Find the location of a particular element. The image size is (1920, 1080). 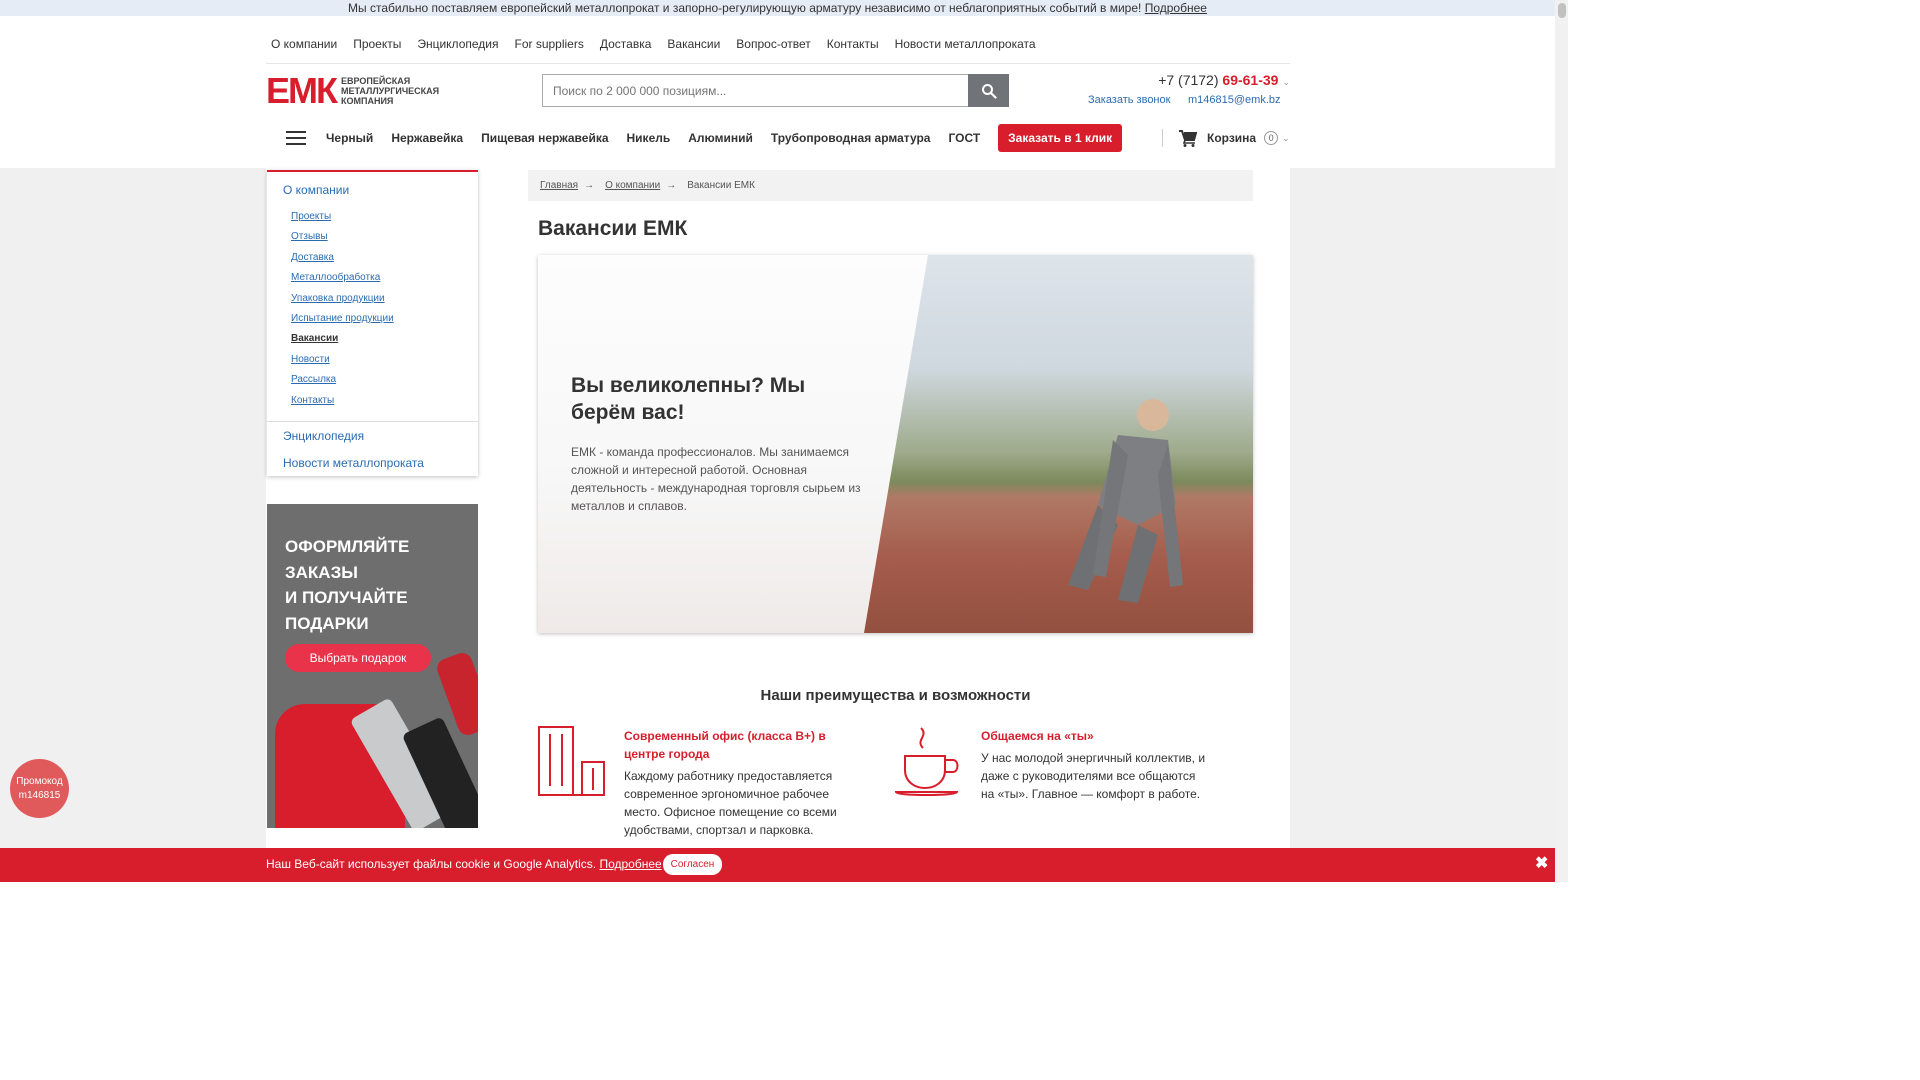

breadcrumb-home: Главная is located at coordinates (559, 185).